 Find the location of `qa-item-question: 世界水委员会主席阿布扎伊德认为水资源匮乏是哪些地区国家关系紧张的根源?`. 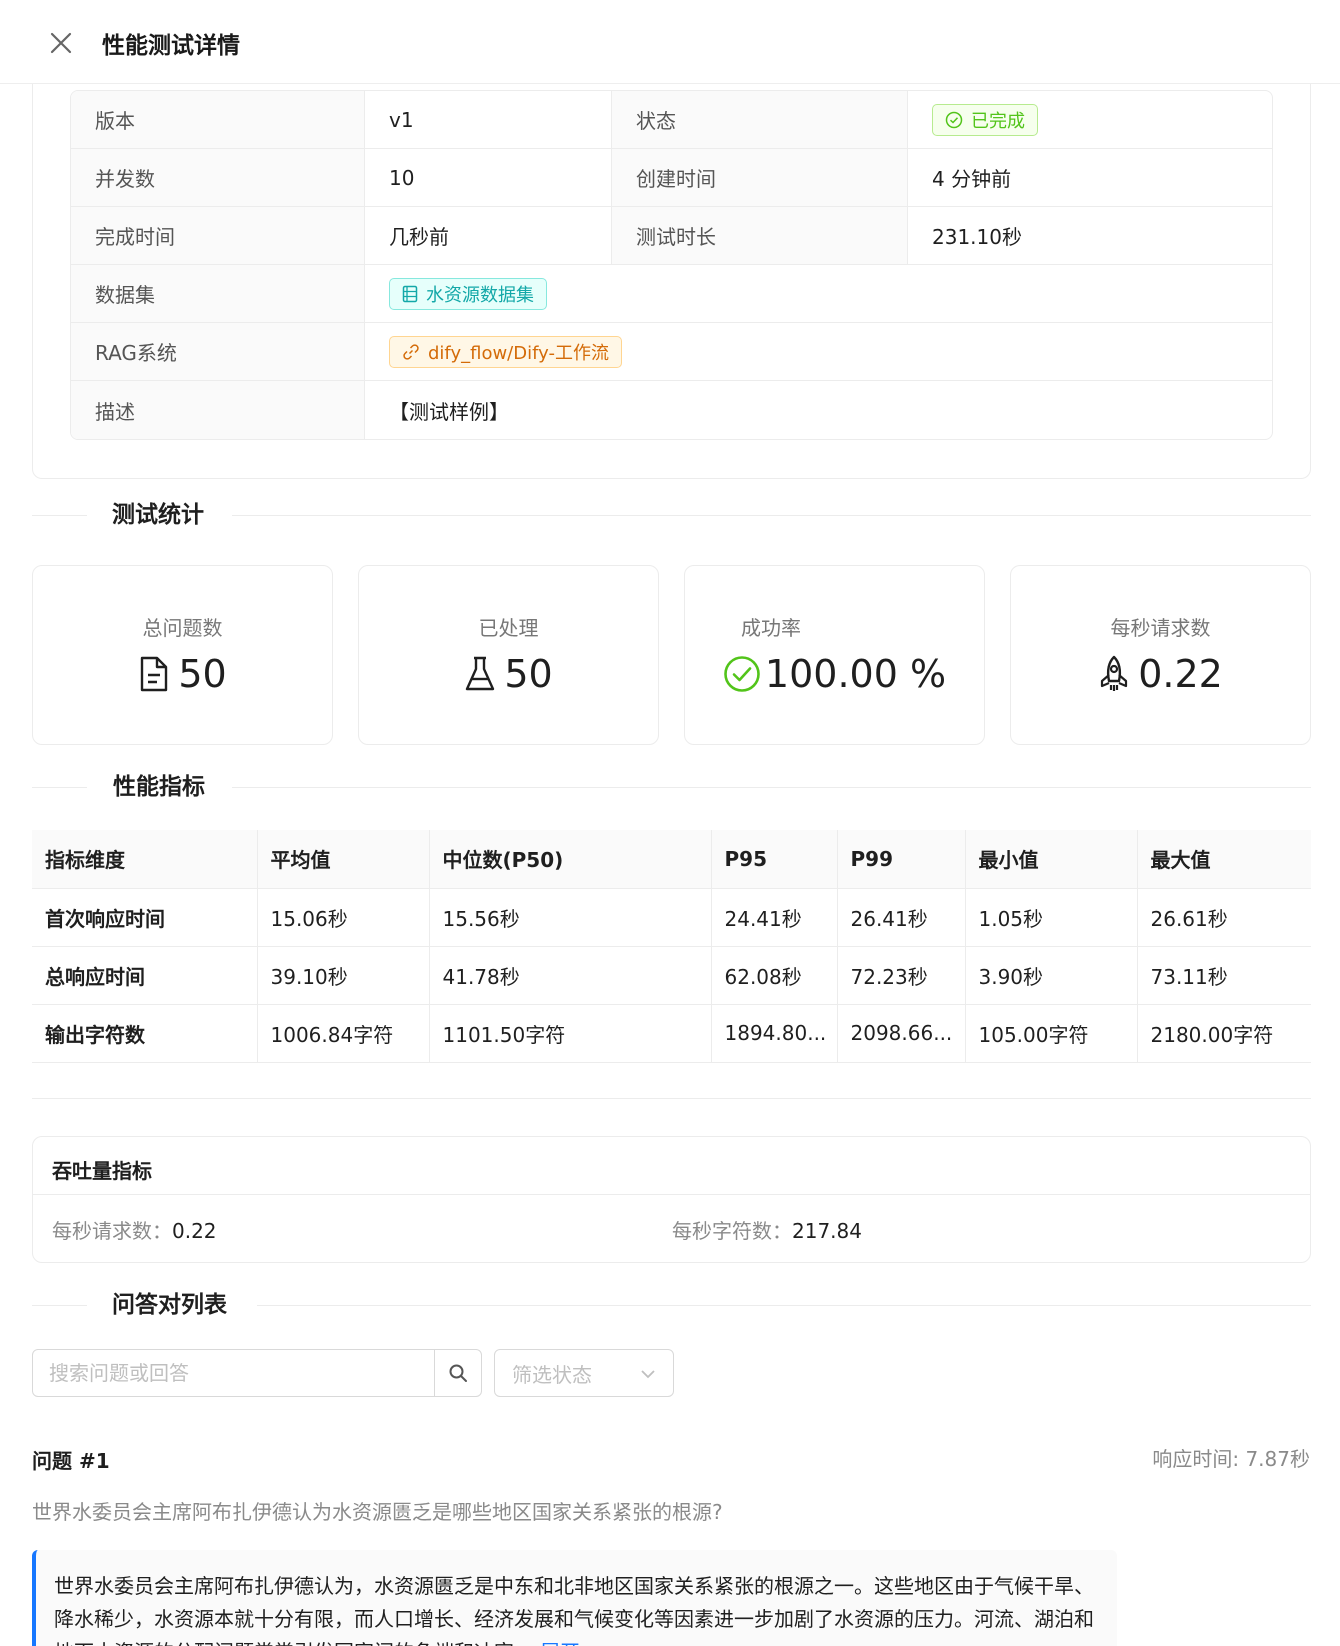

qa-item-question: 世界水委员会主席阿布扎伊德认为水资源匮乏是哪些地区国家关系紧张的根源? is located at coordinates (377, 1512).